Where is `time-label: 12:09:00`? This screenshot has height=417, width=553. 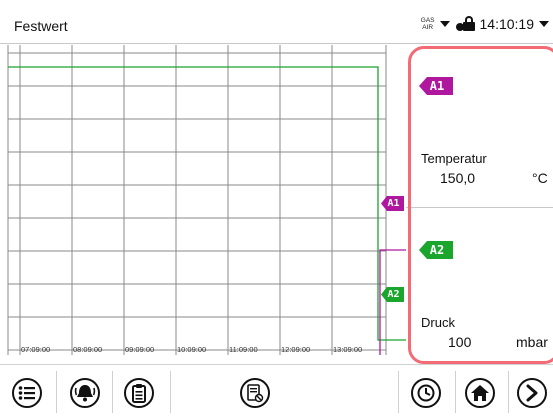
time-label: 12:09:00 is located at coordinates (295, 349).